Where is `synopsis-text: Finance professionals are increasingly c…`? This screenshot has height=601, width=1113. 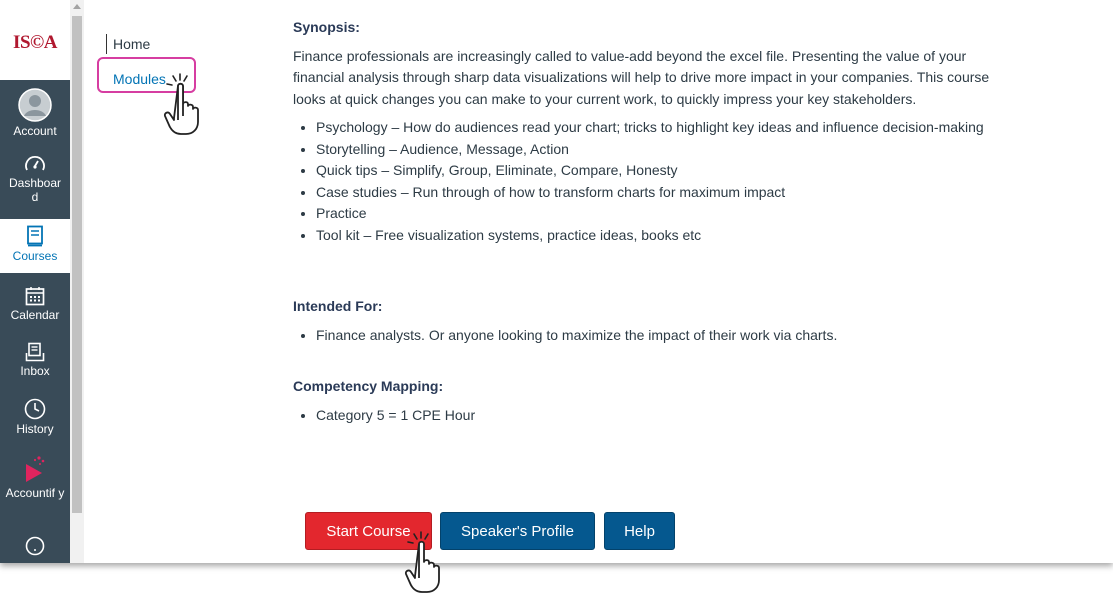 synopsis-text: Finance professionals are increasingly c… is located at coordinates (641, 77).